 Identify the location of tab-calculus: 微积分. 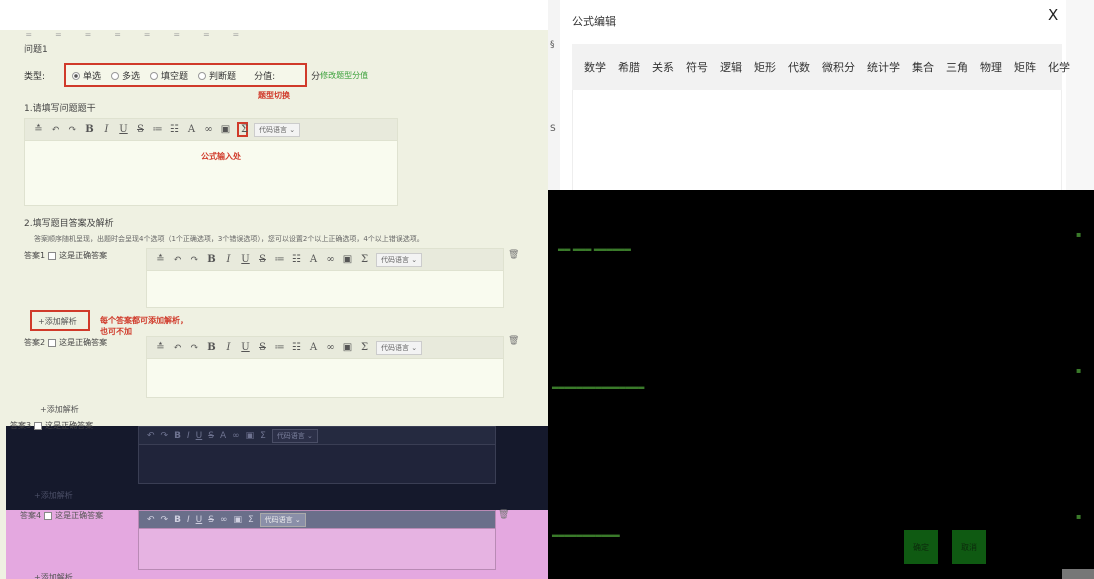
(838, 67).